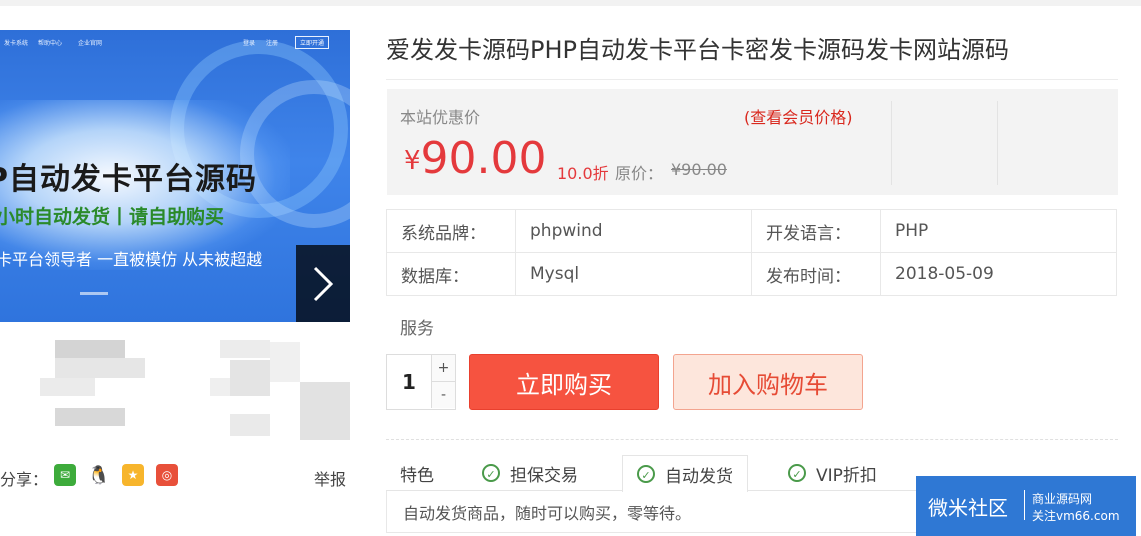 This screenshot has height=536, width=1141. What do you see at coordinates (1062, 499) in the screenshot?
I see `watermark-line: 商业源码网` at bounding box center [1062, 499].